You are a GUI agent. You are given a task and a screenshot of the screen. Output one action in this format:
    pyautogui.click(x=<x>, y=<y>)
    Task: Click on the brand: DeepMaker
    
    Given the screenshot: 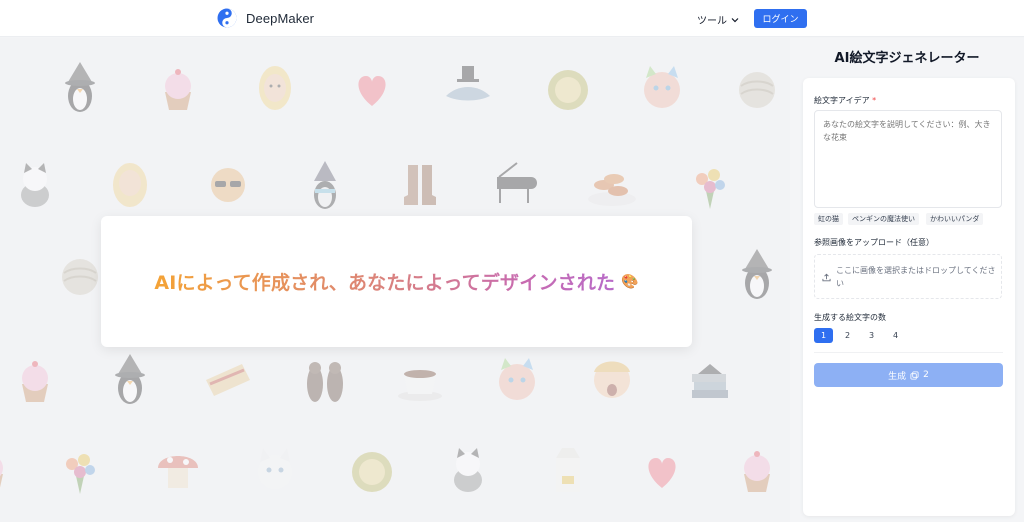 What is the action you would take?
    pyautogui.click(x=265, y=18)
    